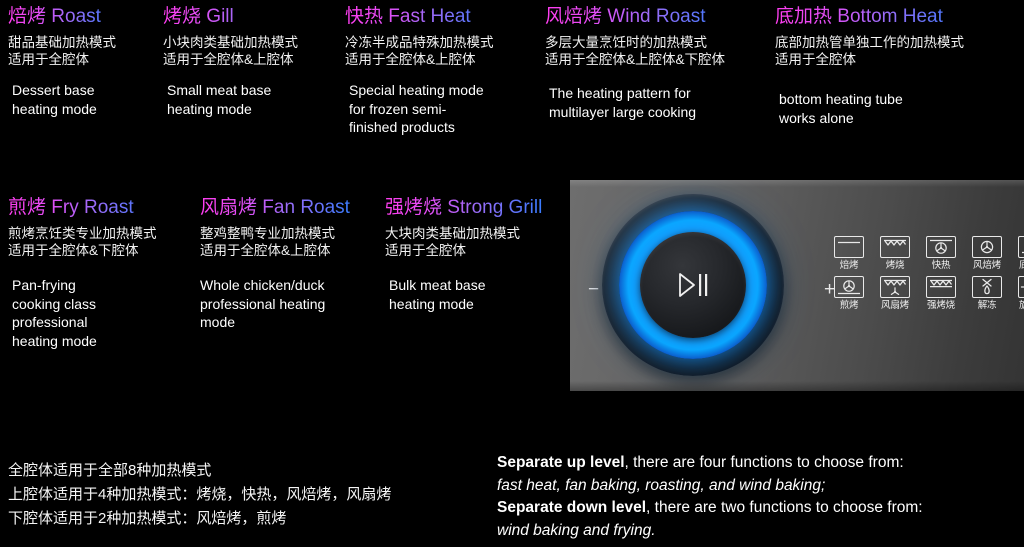  What do you see at coordinates (576, 530) in the screenshot?
I see `down-level-function-list: wind baking and frying.` at bounding box center [576, 530].